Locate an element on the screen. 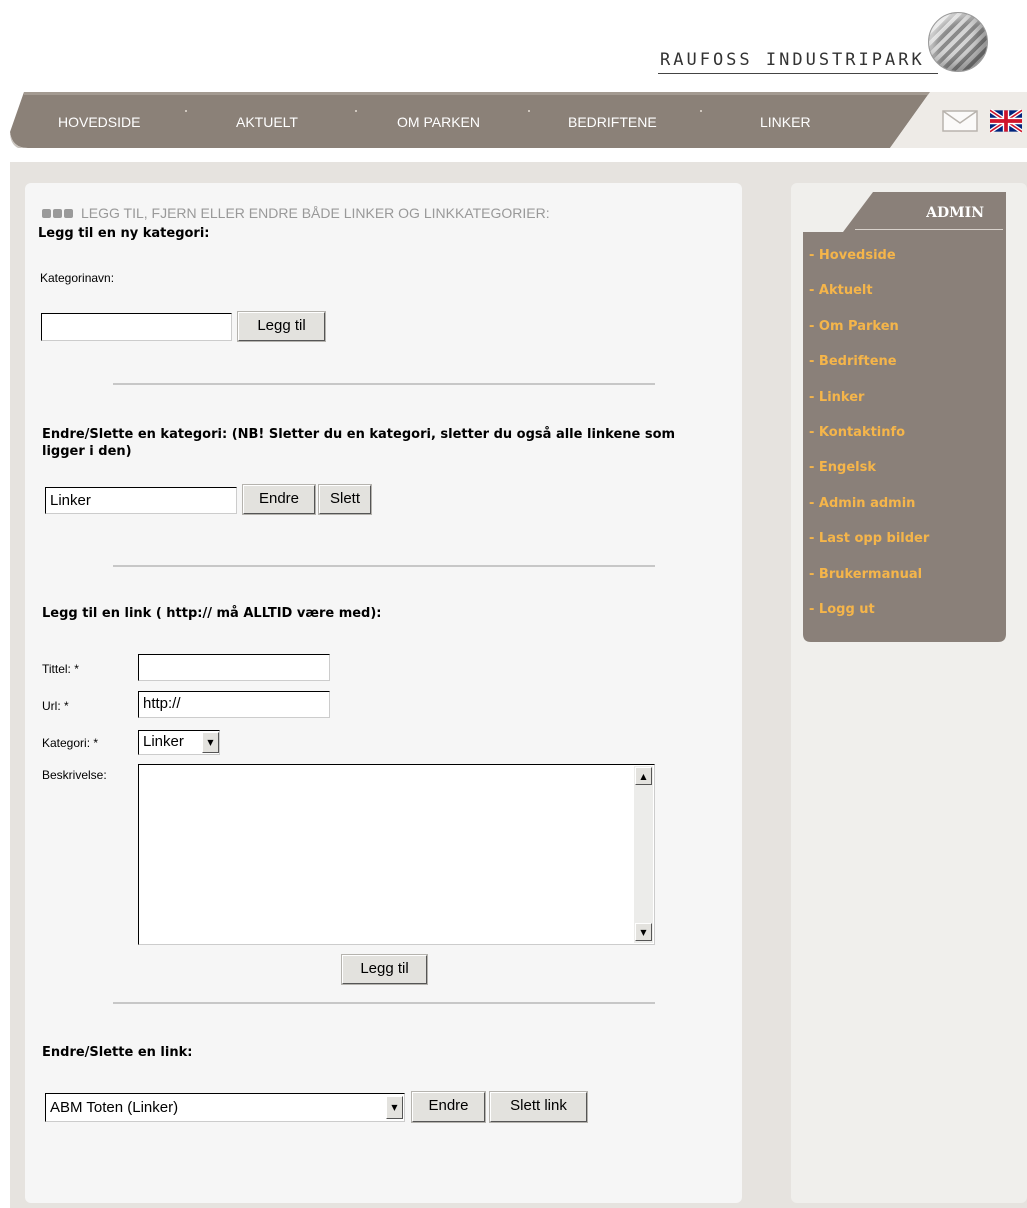  scroll-down-icon: ▼ is located at coordinates (643, 932).